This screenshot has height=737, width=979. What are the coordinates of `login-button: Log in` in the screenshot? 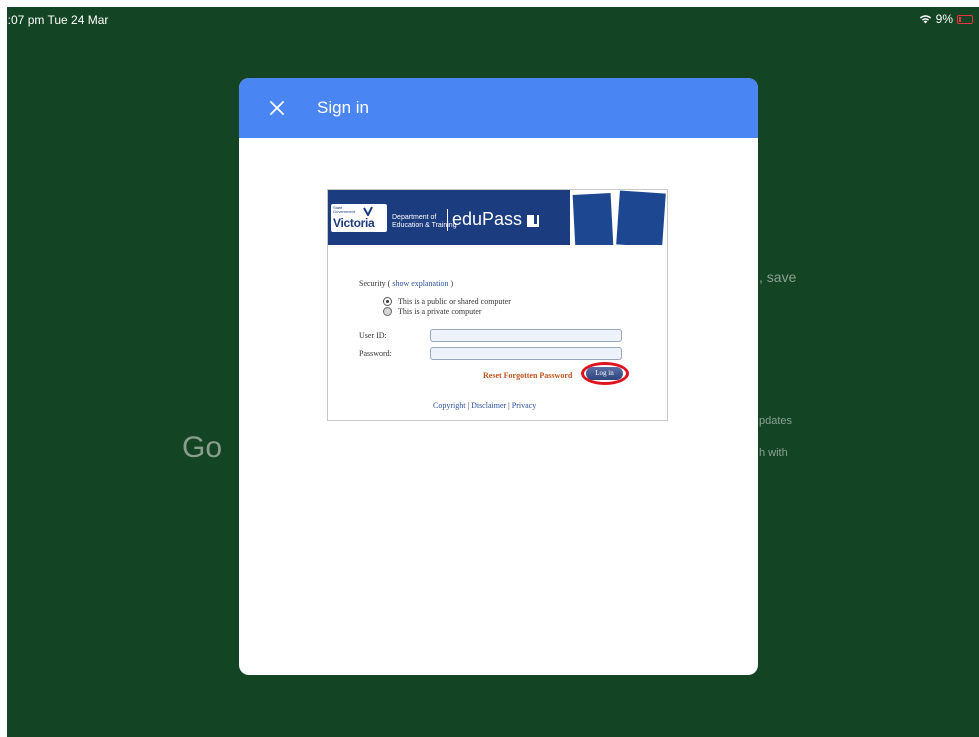 It's located at (604, 373).